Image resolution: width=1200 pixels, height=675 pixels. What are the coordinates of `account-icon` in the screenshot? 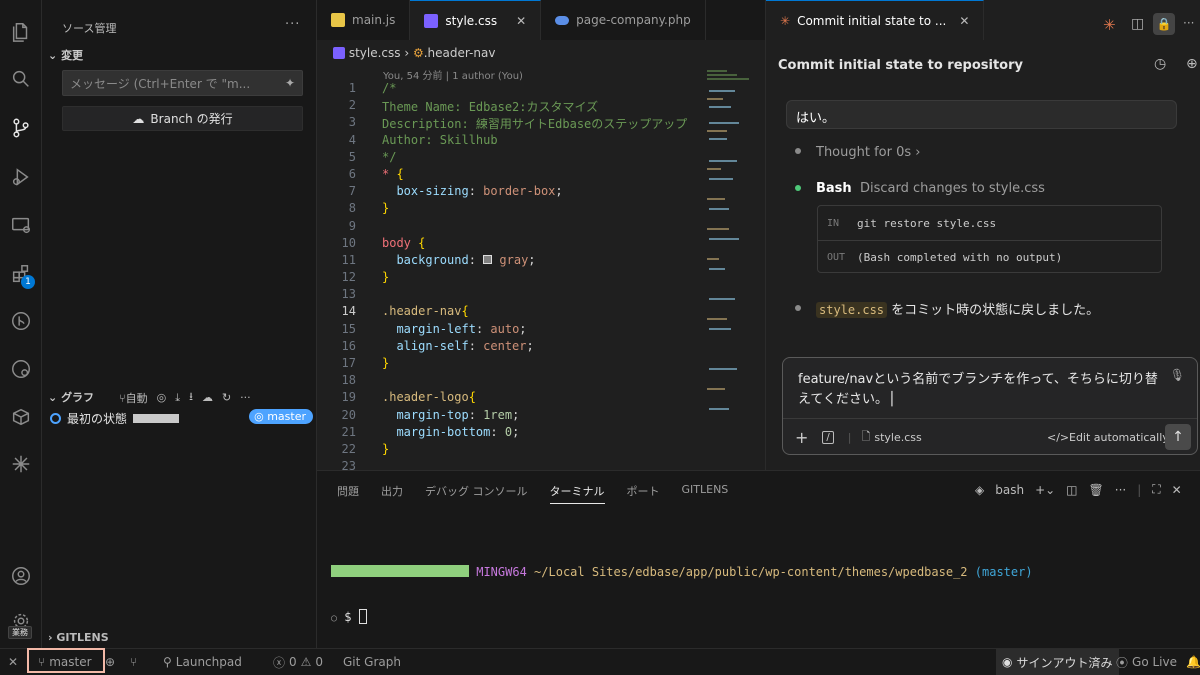 It's located at (21, 576).